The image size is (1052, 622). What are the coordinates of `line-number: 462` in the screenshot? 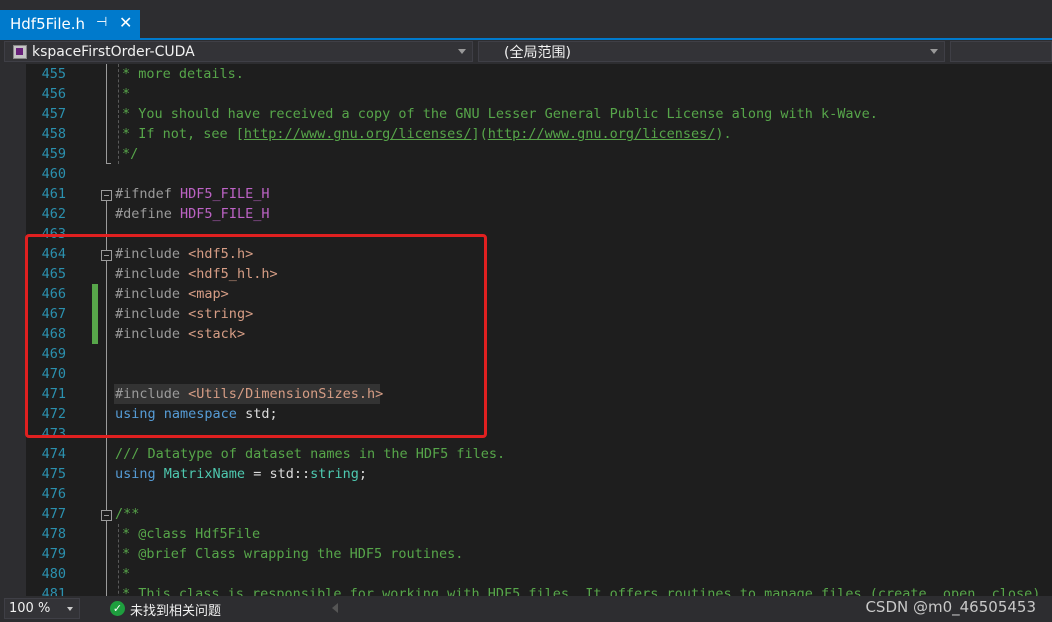 It's located at (53, 214).